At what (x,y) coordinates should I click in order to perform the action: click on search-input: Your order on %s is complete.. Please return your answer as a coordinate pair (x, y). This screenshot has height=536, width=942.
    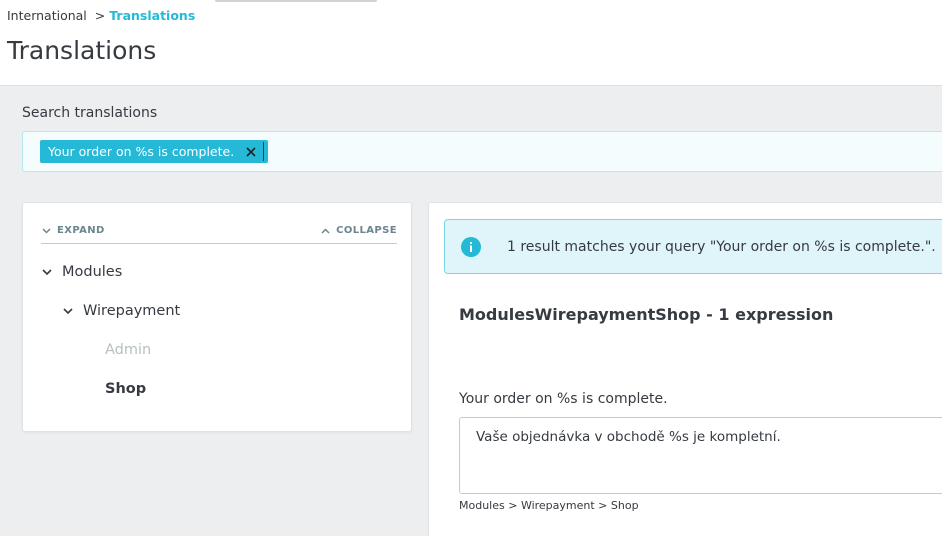
    Looking at the image, I should click on (482, 151).